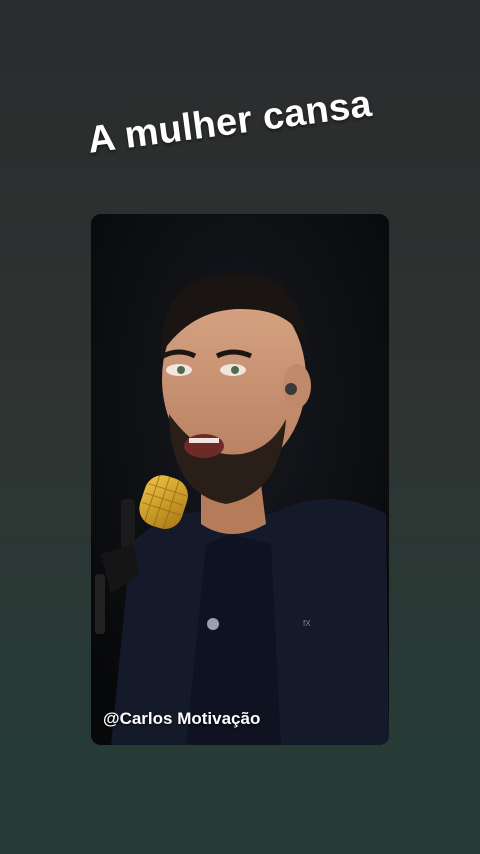  What do you see at coordinates (182, 718) in the screenshot?
I see `video-watermark: @Carlos Motivação` at bounding box center [182, 718].